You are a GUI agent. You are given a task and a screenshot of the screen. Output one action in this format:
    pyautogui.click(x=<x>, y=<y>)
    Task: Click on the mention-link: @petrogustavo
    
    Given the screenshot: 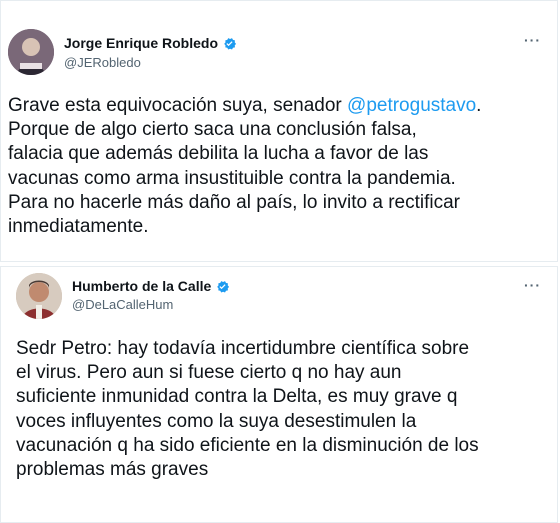 What is the action you would take?
    pyautogui.click(x=411, y=105)
    